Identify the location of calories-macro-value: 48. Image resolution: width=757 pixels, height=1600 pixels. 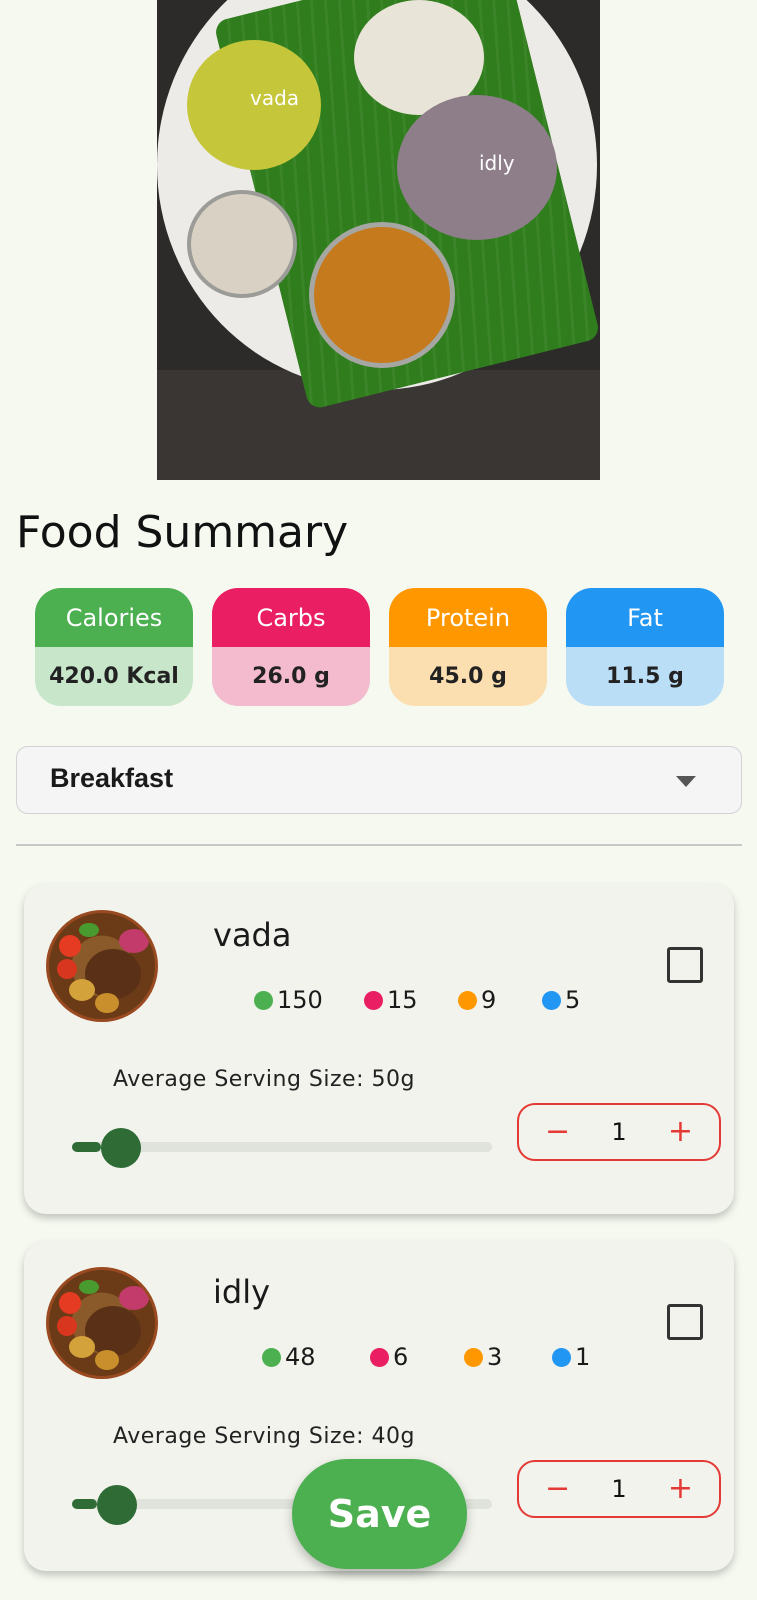
(300, 1357).